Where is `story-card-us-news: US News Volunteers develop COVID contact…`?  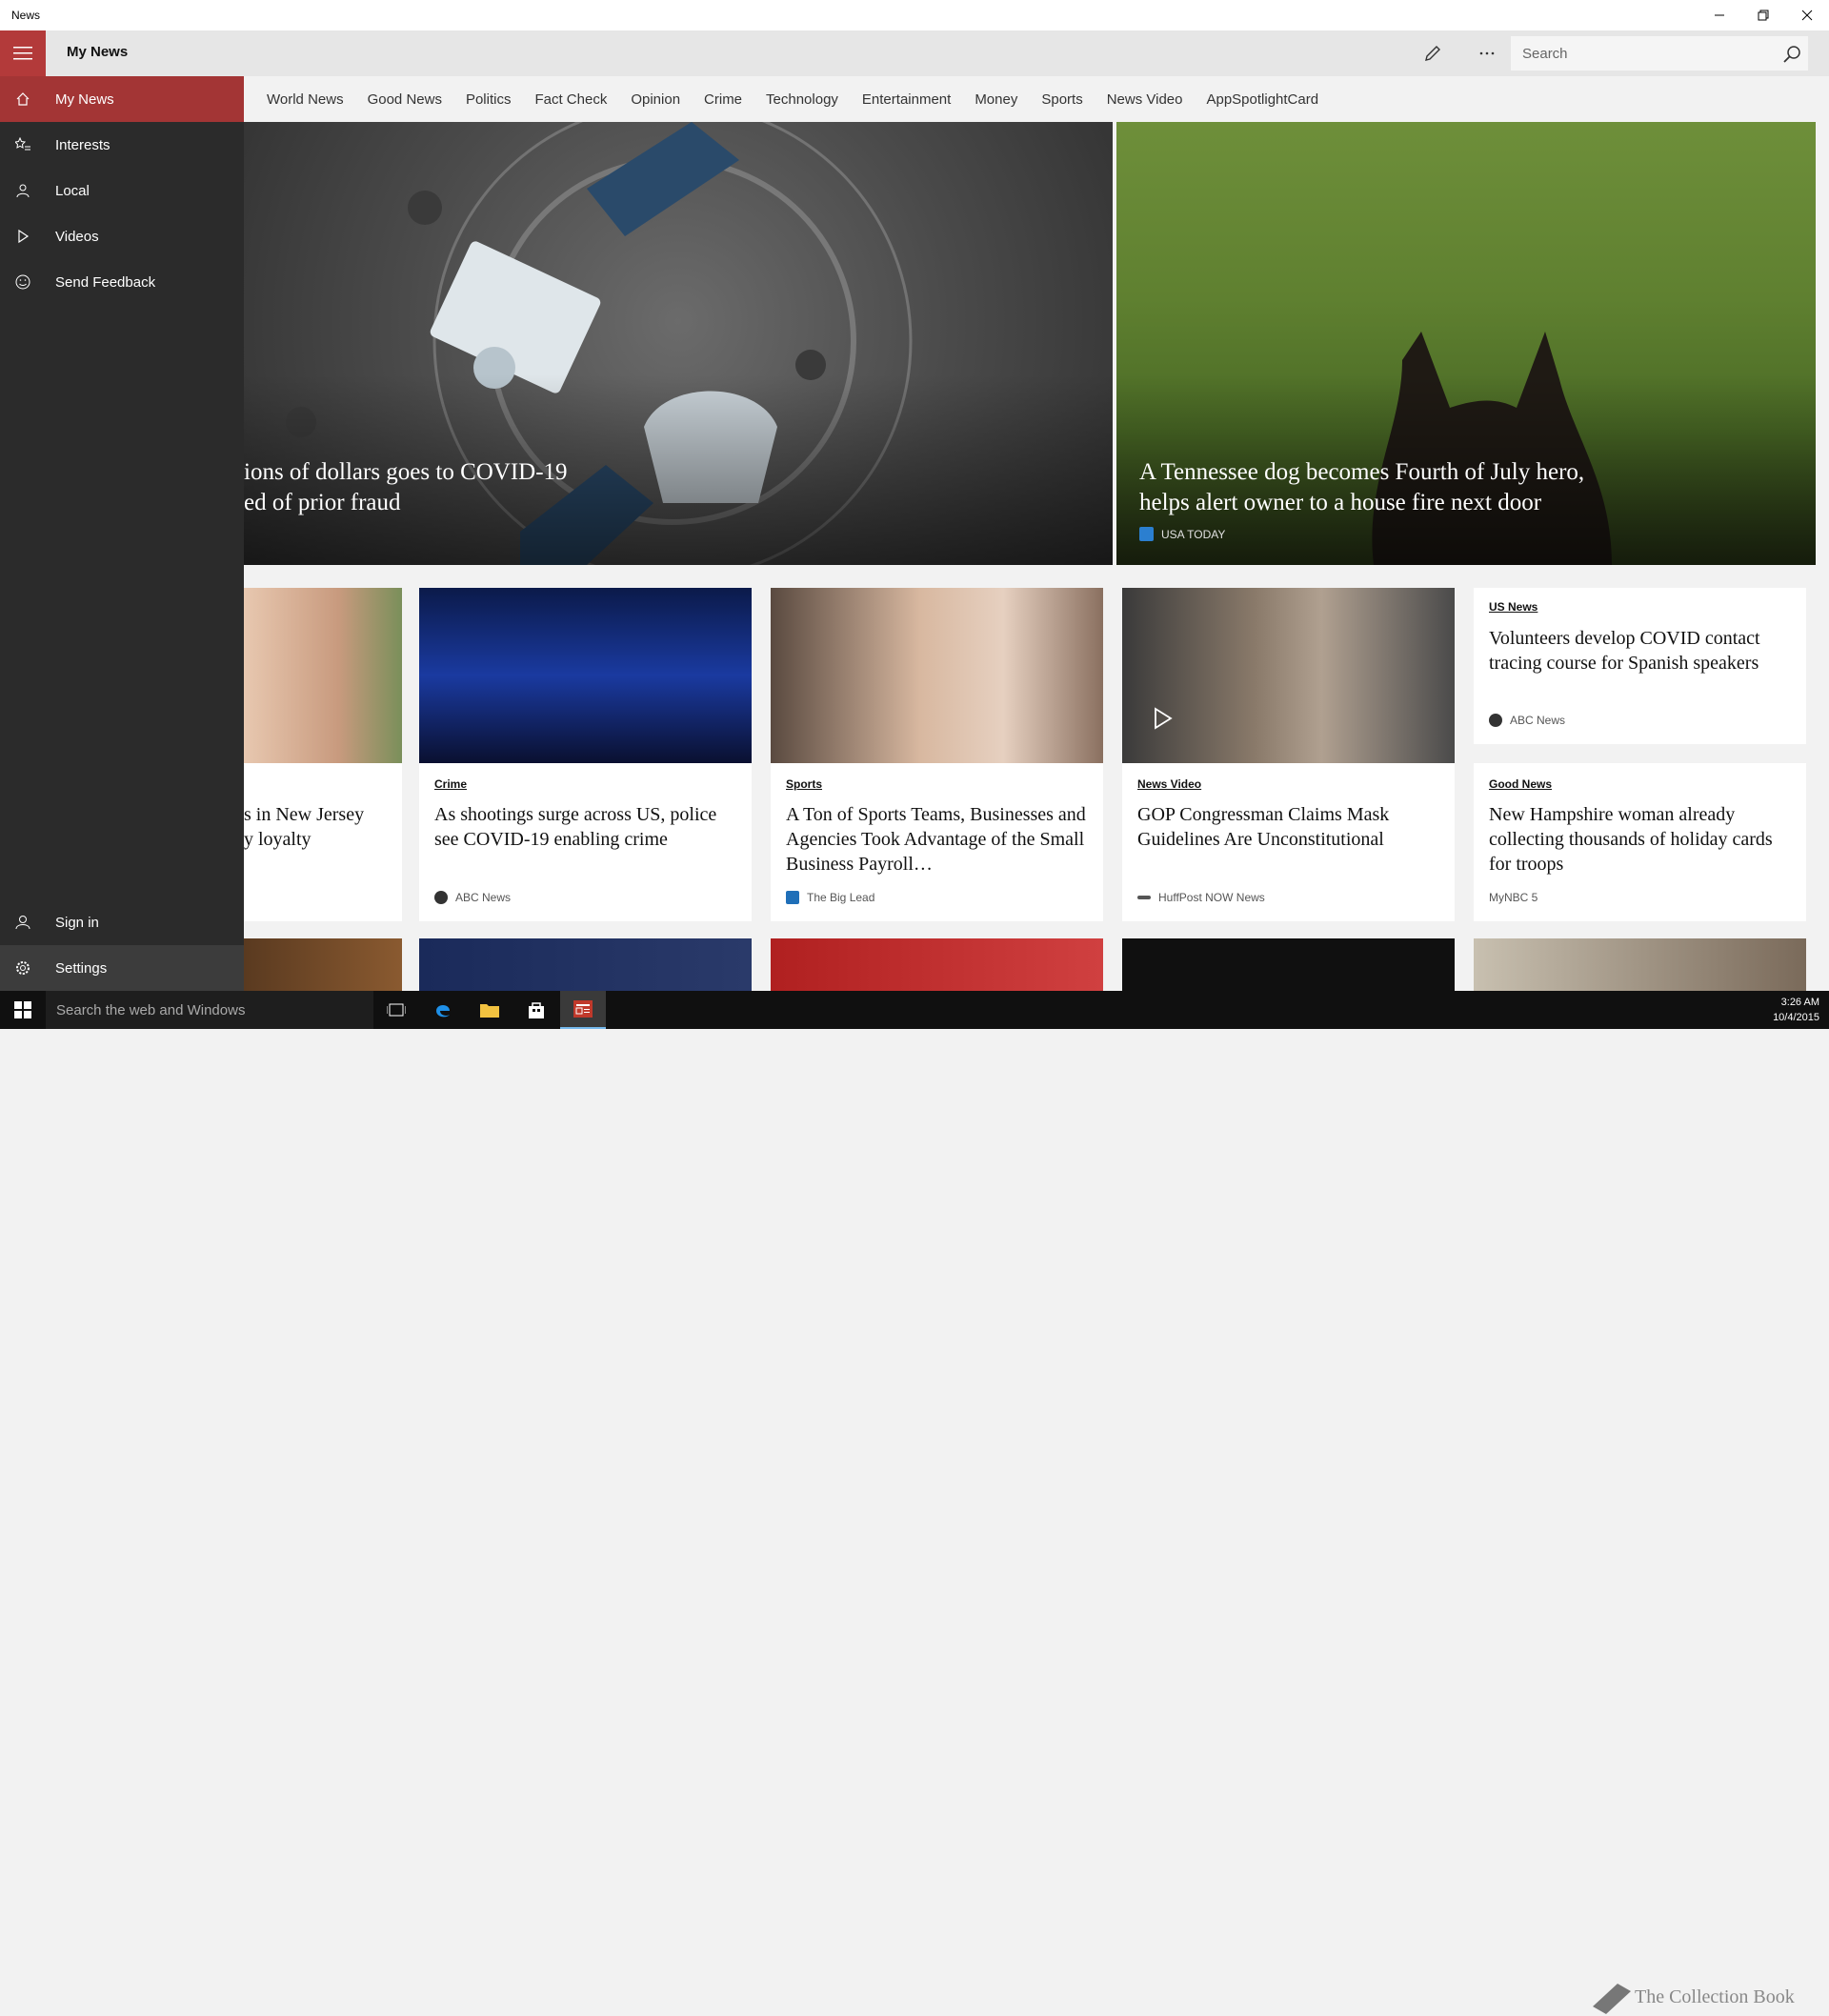 story-card-us-news: US News Volunteers develop COVID contact… is located at coordinates (1640, 666).